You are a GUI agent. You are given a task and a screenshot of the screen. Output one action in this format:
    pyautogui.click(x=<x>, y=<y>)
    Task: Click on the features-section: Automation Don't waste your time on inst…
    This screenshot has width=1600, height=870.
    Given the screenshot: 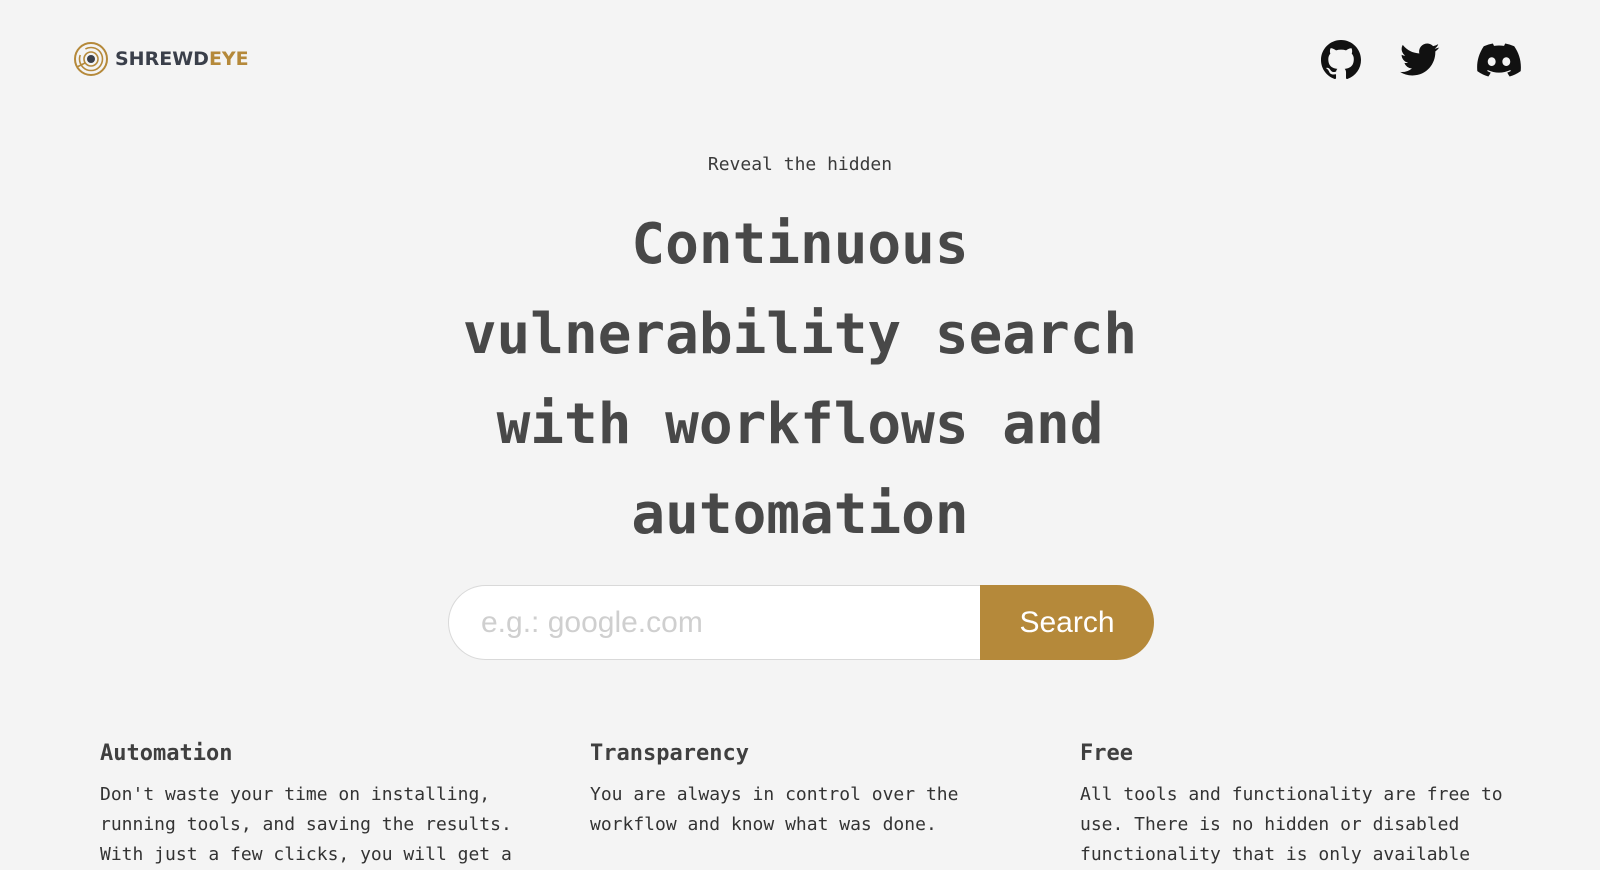 What is the action you would take?
    pyautogui.click(x=820, y=801)
    